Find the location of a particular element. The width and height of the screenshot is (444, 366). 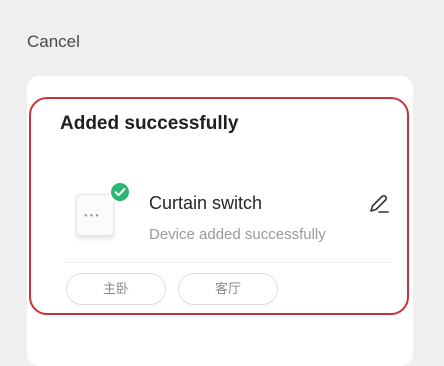

device-body: ●●● is located at coordinates (95, 215).